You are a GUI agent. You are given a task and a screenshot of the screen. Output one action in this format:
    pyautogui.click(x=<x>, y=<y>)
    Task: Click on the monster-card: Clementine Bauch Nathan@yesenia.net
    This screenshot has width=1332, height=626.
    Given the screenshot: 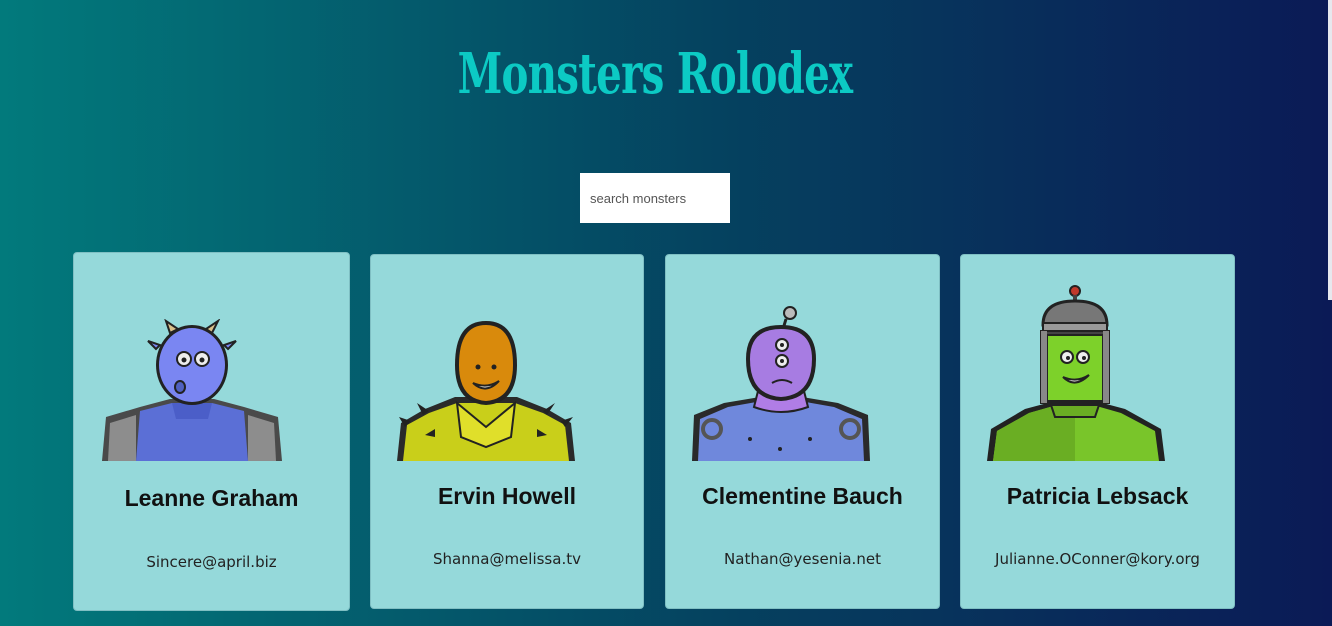 What is the action you would take?
    pyautogui.click(x=802, y=431)
    